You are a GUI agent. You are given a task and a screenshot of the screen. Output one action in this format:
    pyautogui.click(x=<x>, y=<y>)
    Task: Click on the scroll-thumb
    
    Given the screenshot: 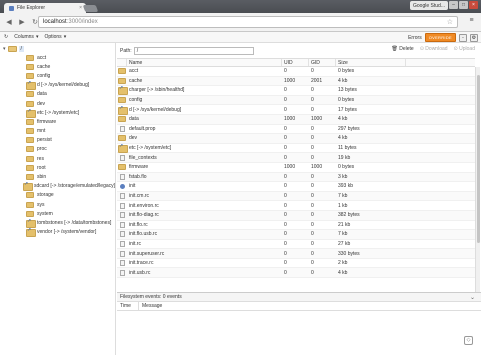 What is the action you would take?
    pyautogui.click(x=478, y=159)
    